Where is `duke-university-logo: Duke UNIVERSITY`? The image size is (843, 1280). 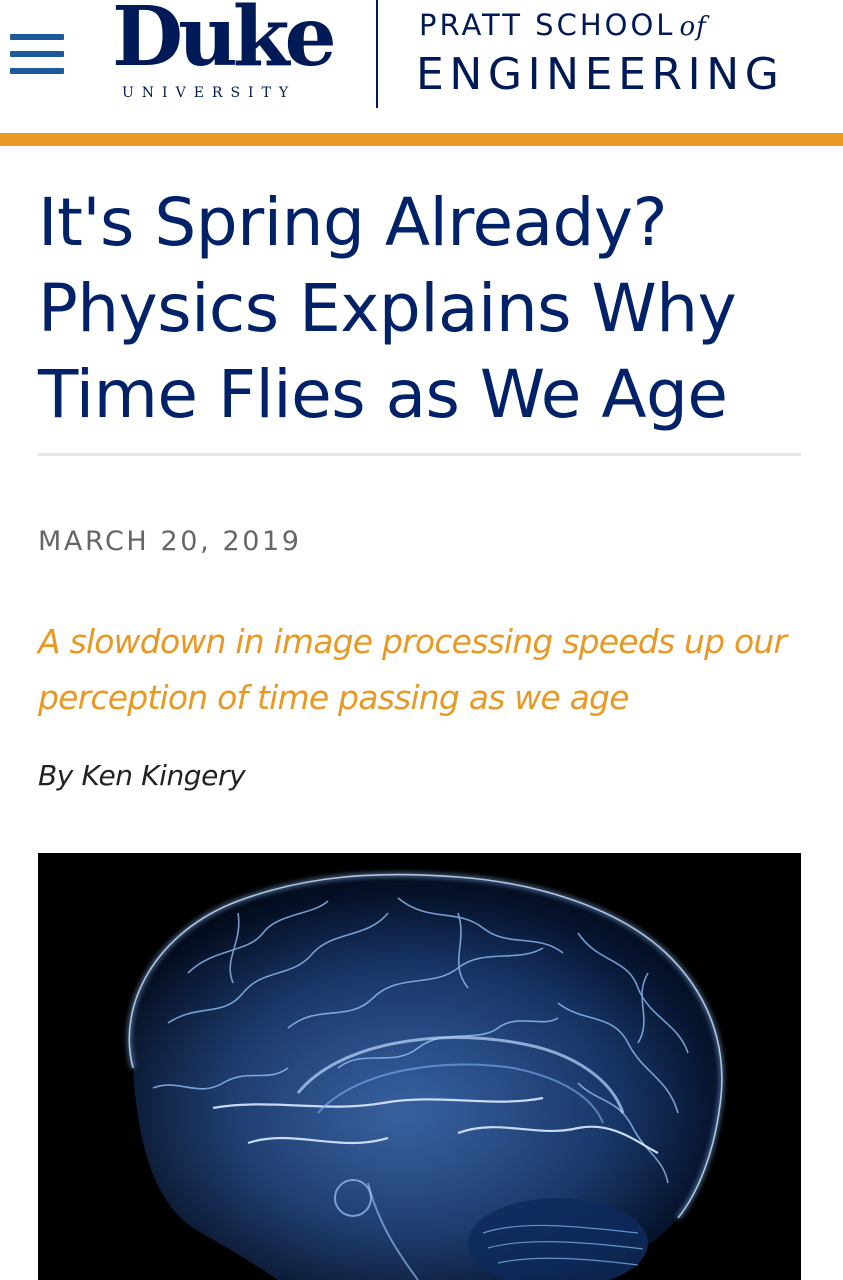 duke-university-logo: Duke UNIVERSITY is located at coordinates (226, 53).